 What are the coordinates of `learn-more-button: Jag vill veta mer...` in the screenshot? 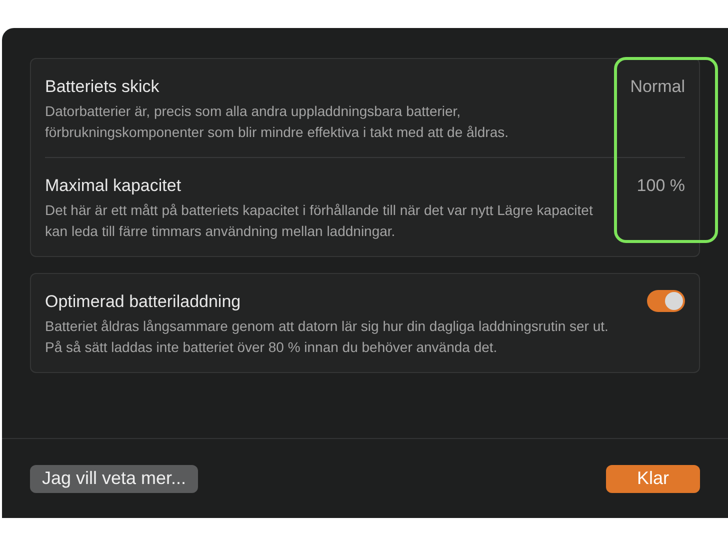 It's located at (114, 478).